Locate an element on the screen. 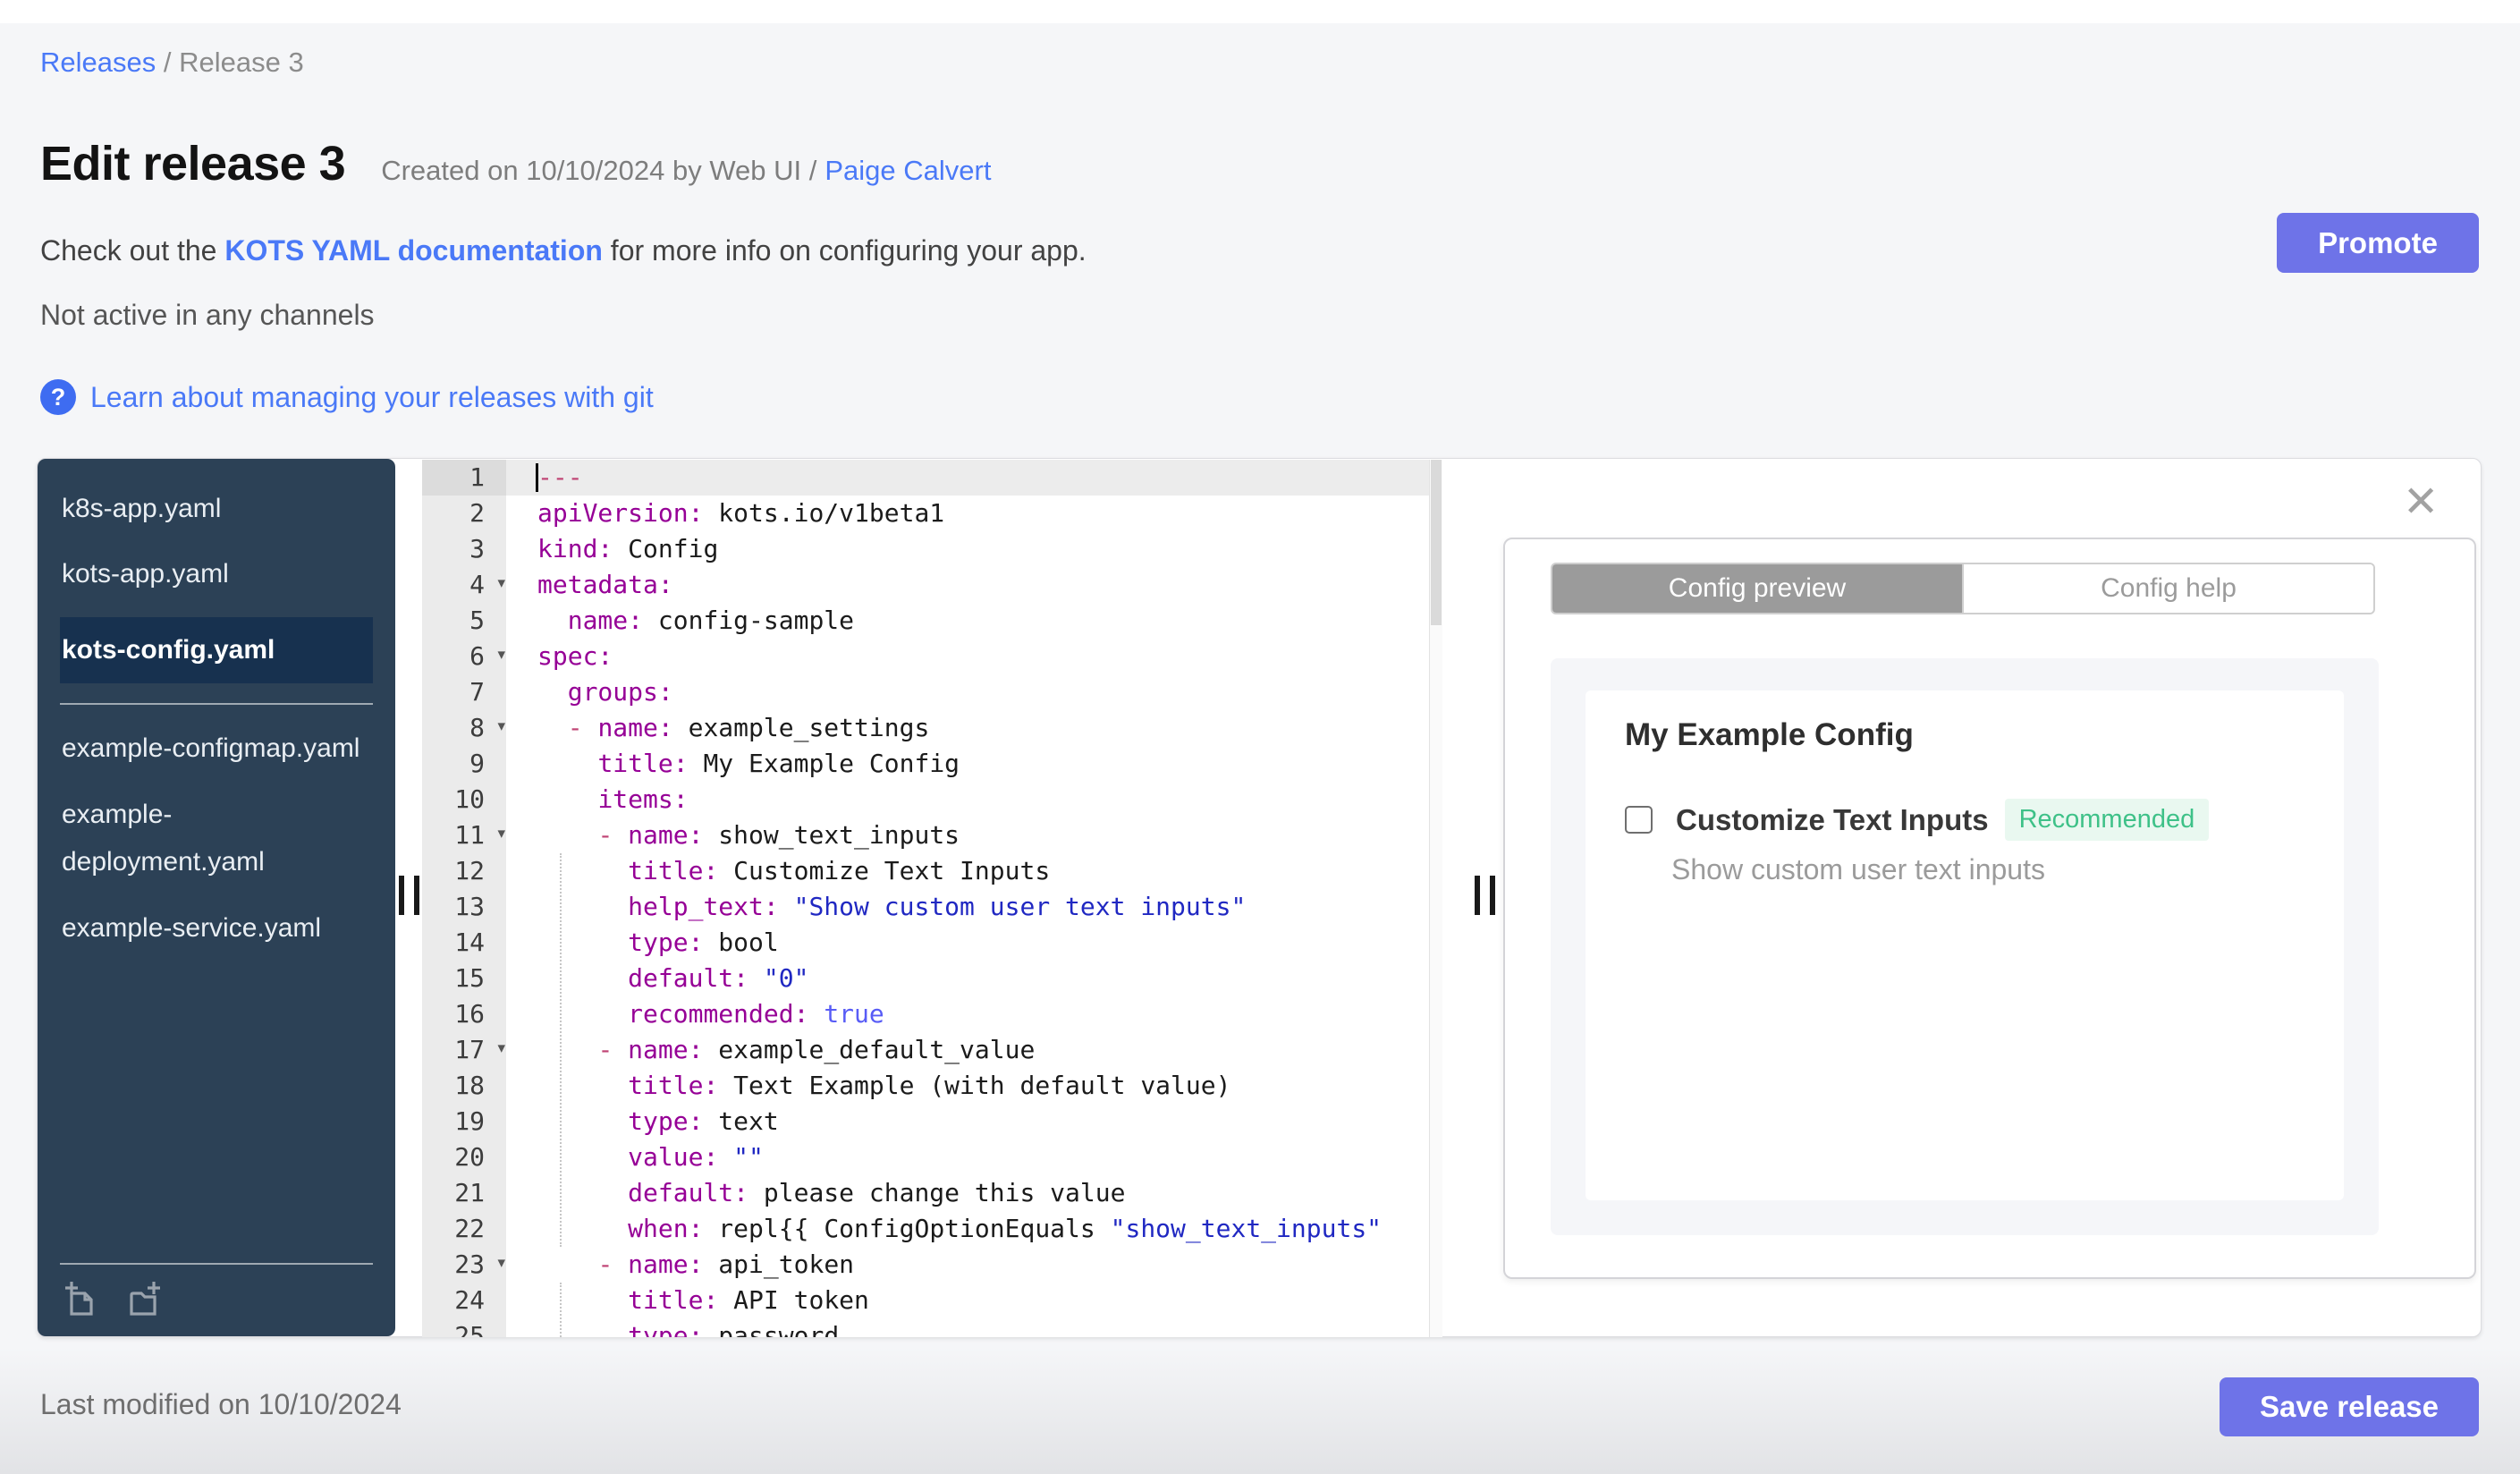 The width and height of the screenshot is (2520, 1474). question-icon: ? is located at coordinates (58, 397).